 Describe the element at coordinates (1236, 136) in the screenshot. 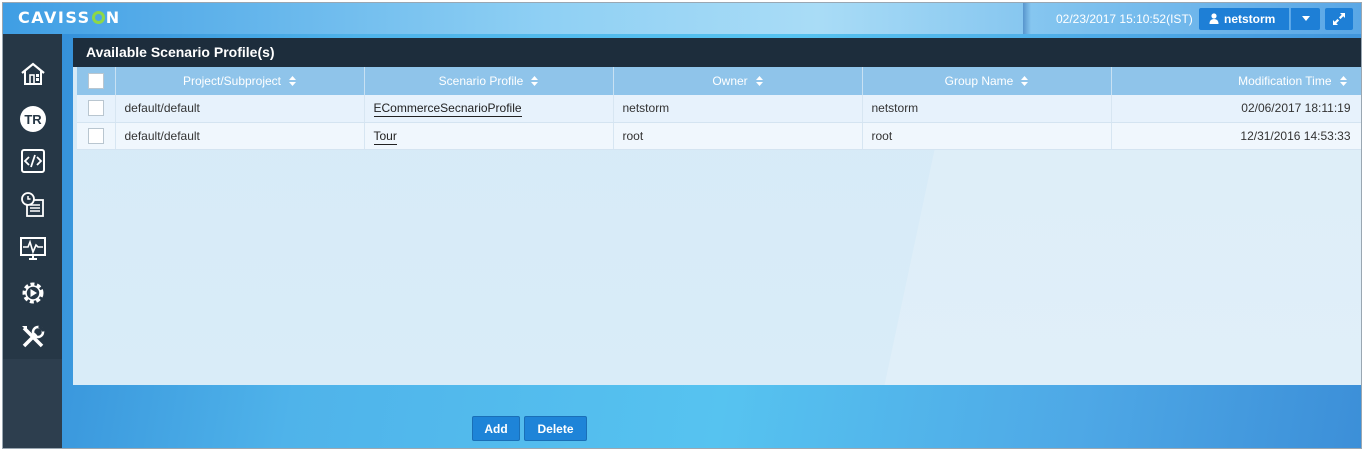

I see `cell-modification-time: 12/31/2016 14:53:33` at that location.